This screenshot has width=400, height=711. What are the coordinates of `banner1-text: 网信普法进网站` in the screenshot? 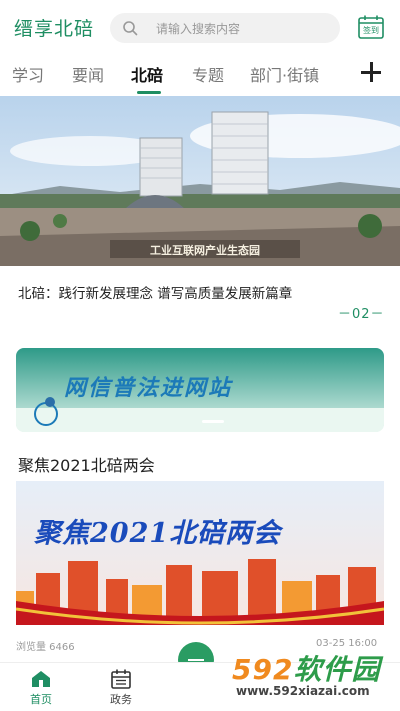 It's located at (148, 388).